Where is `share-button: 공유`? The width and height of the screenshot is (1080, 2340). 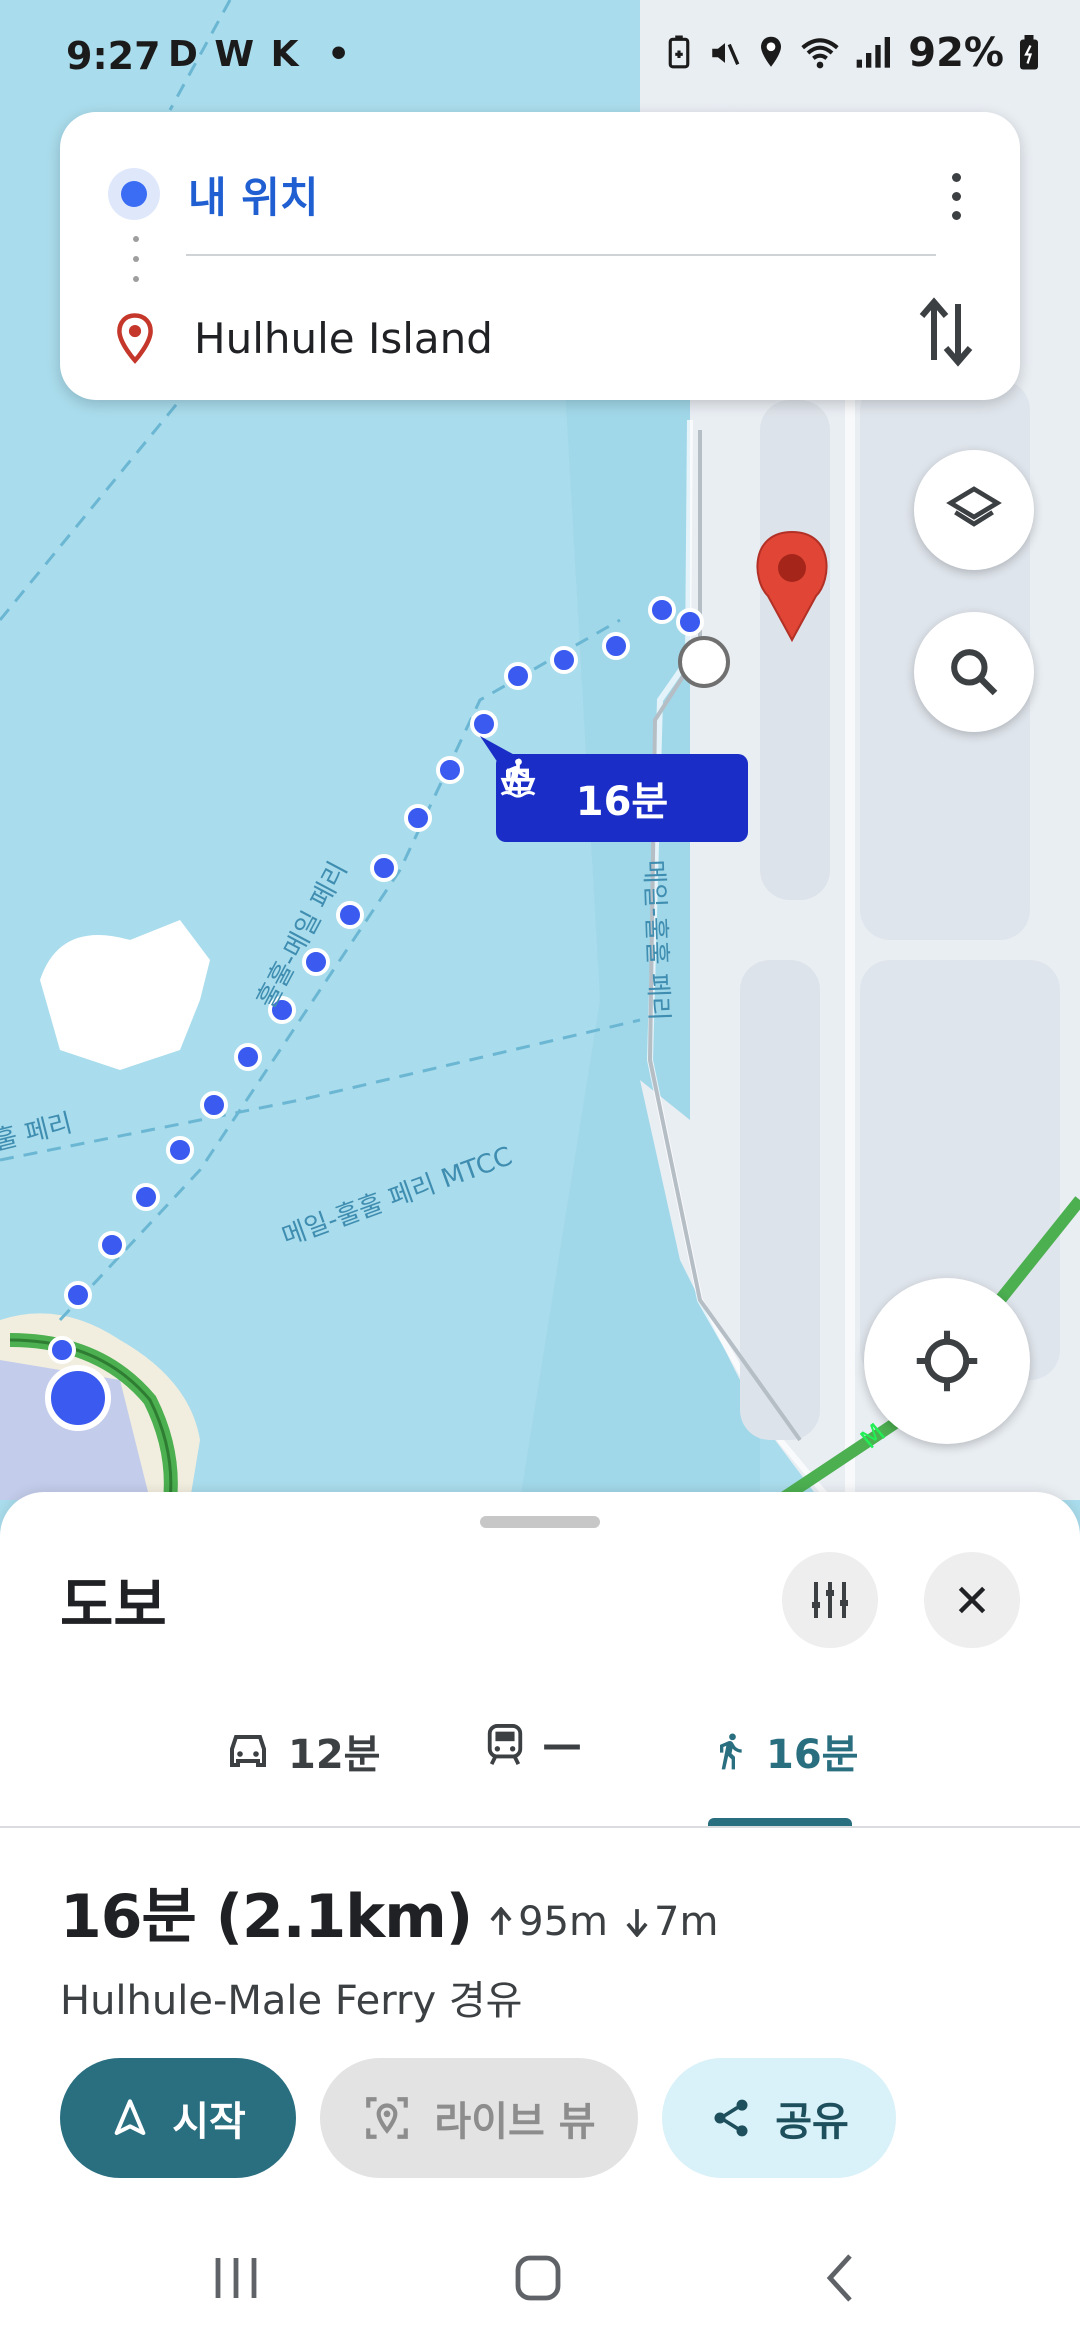
share-button: 공유 is located at coordinates (779, 2118).